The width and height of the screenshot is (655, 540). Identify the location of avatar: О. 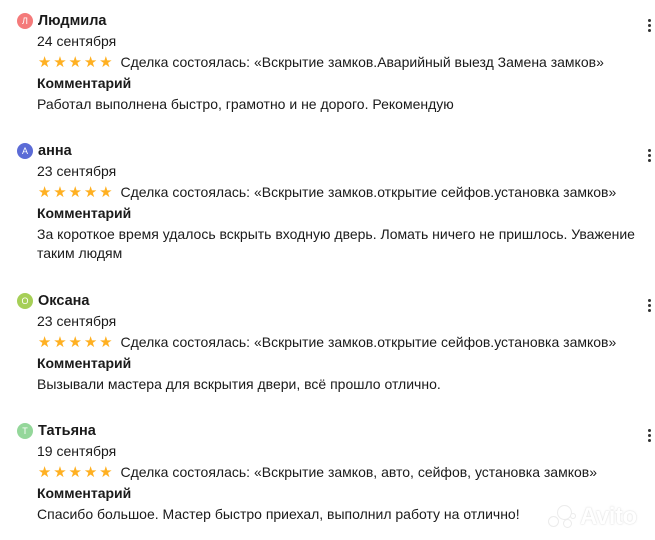
(25, 301).